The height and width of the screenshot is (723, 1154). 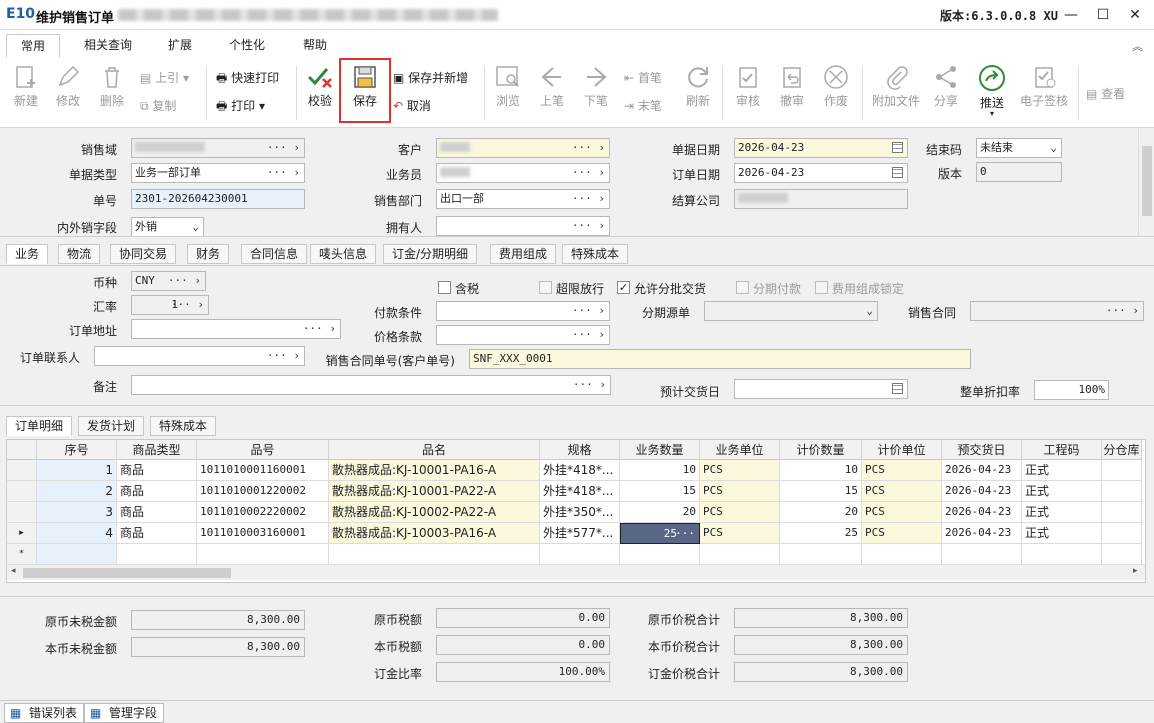 What do you see at coordinates (240, 106) in the screenshot?
I see `print-button: 🖶 打印 ▾` at bounding box center [240, 106].